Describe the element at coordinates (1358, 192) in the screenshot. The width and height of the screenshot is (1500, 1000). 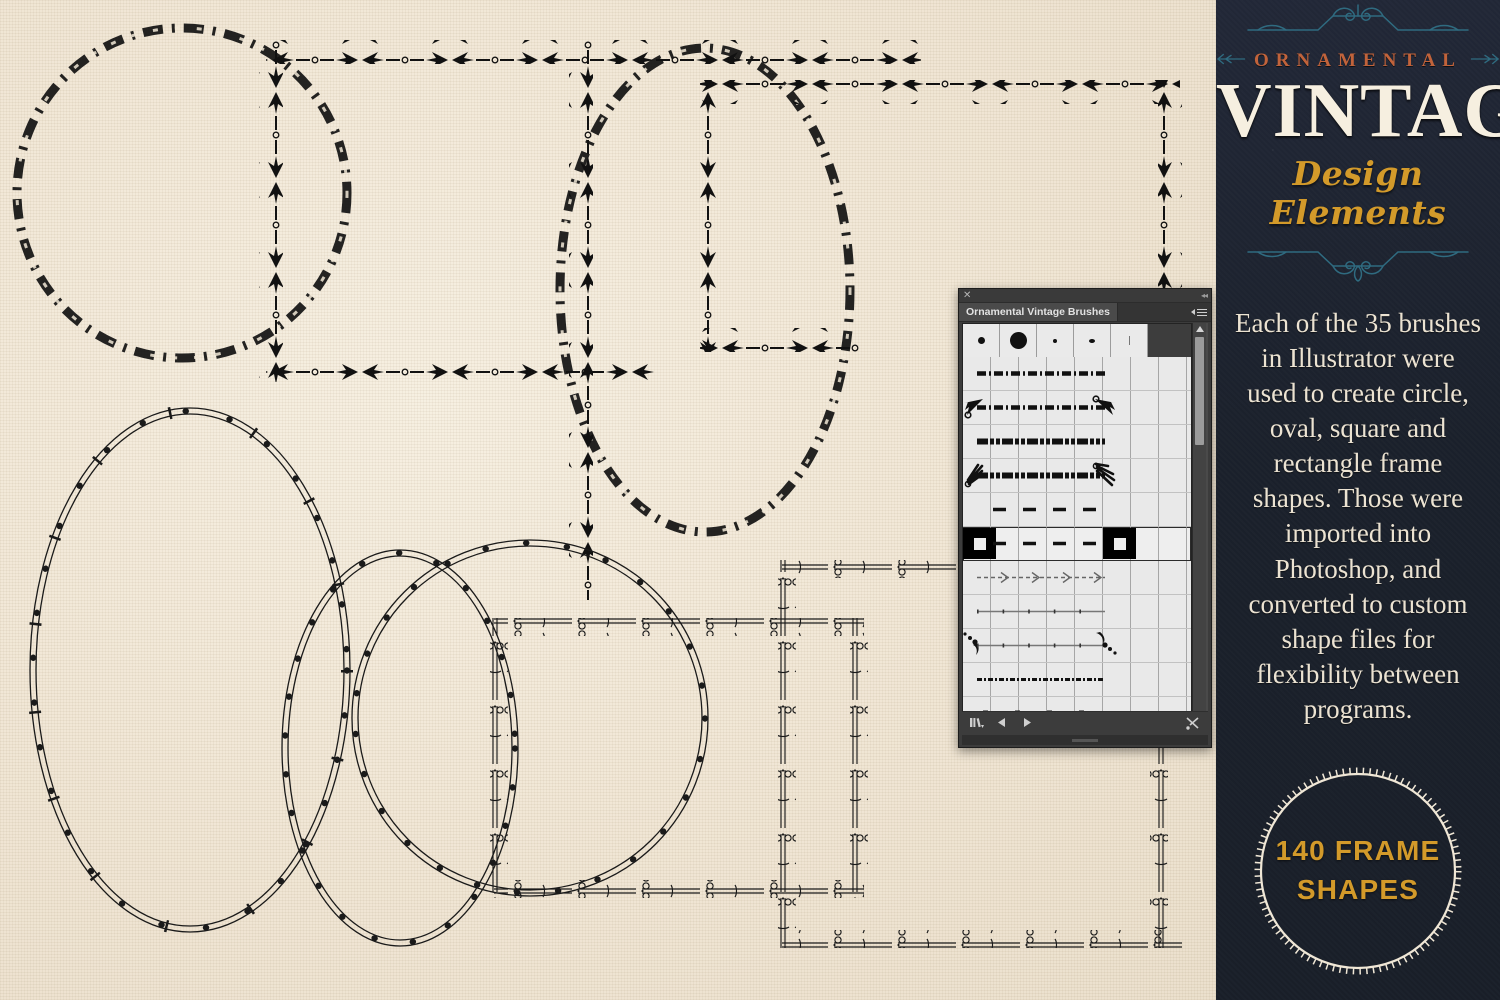
I see `promo-subtitle: Design Elements` at that location.